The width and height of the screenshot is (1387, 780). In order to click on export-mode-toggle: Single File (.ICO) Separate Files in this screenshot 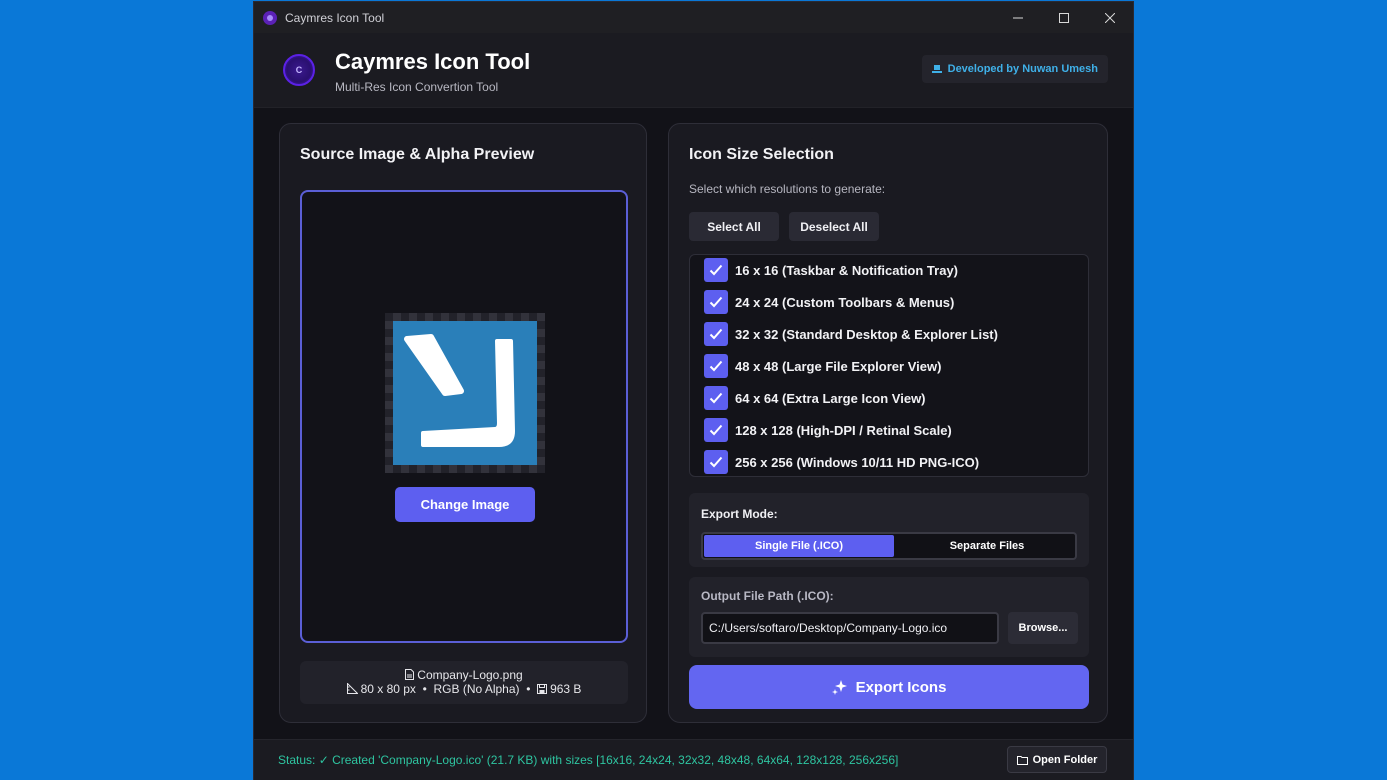, I will do `click(889, 546)`.